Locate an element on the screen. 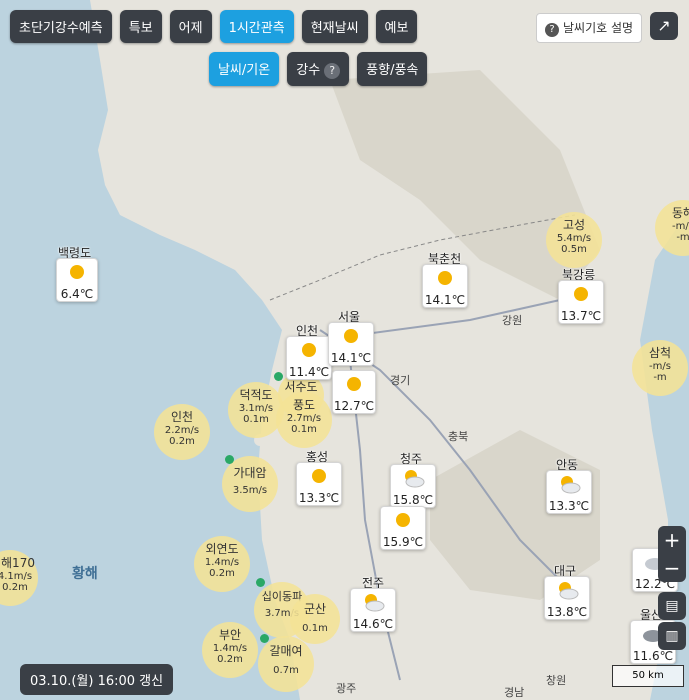 This screenshot has height=700, width=689. station-bukgangneung: 13.7℃ is located at coordinates (581, 302).